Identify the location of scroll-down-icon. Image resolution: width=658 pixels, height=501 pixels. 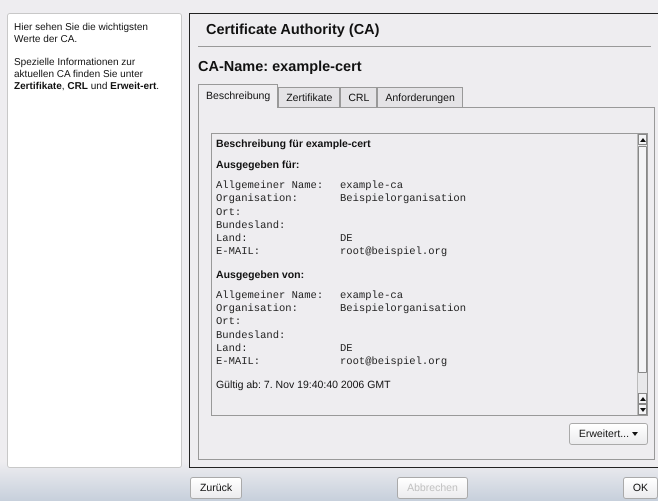
(643, 410).